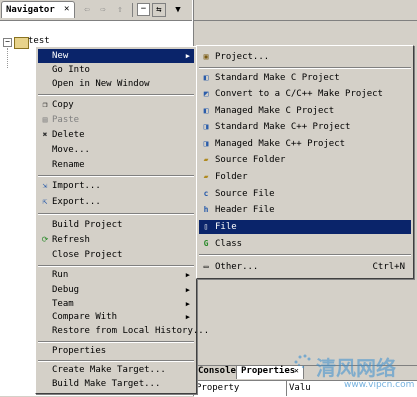  What do you see at coordinates (159, 10) in the screenshot?
I see `link-editor-icon: ⇆` at bounding box center [159, 10].